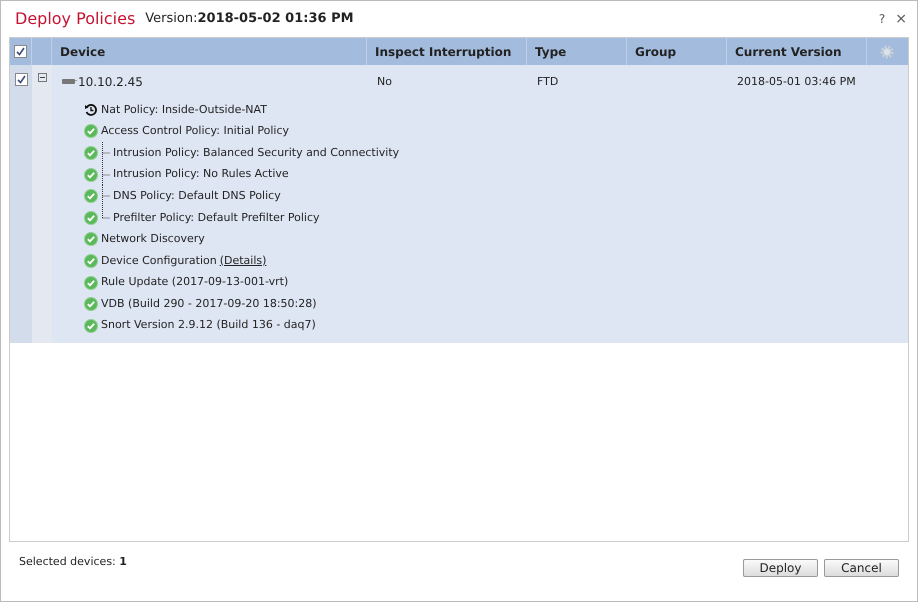  Describe the element at coordinates (443, 51) in the screenshot. I see `column-header: Inspect Interruption` at that location.